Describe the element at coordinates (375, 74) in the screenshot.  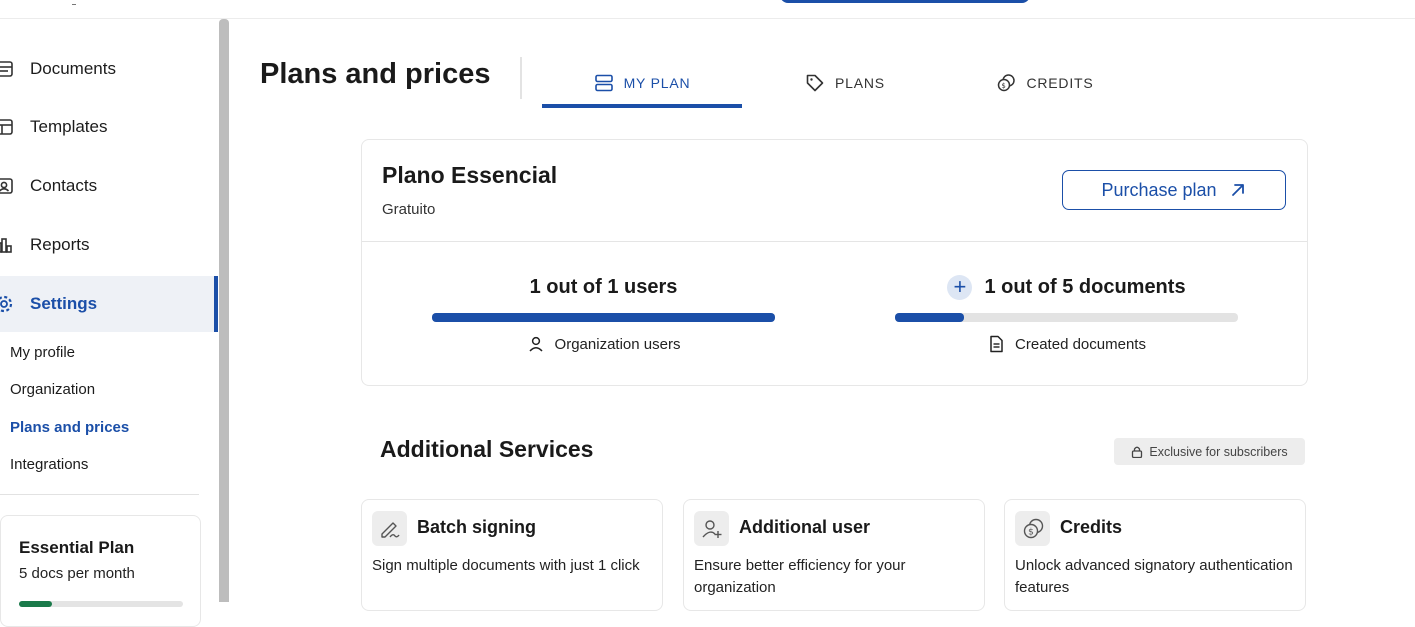
I see `page-title: Plans and prices` at that location.